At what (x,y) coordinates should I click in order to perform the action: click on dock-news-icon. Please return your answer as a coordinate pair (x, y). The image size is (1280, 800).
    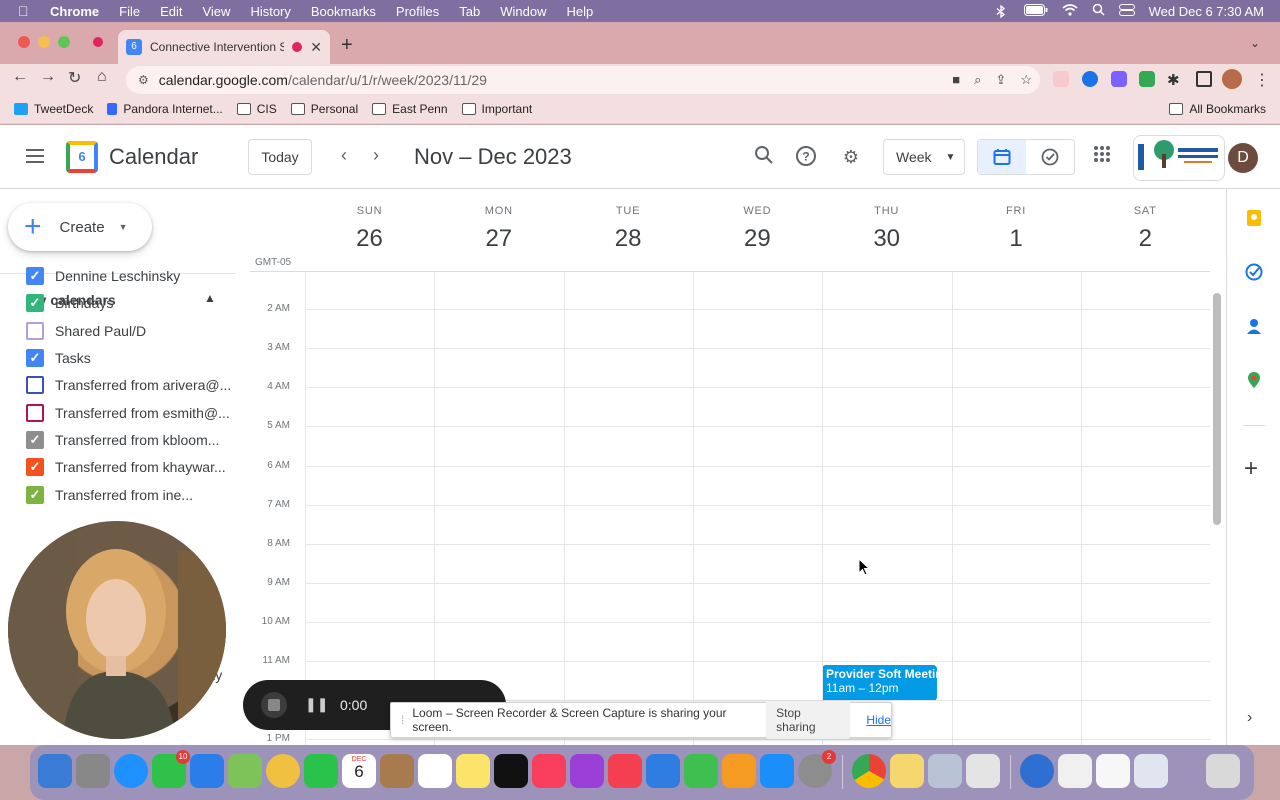
    Looking at the image, I should click on (625, 771).